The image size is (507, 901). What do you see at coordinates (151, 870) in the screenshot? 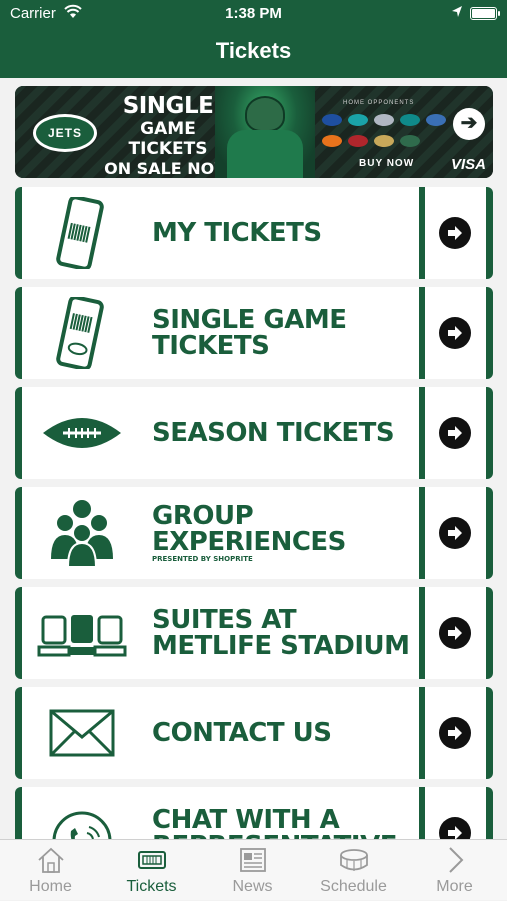
I see `tab-tickets: Tickets` at bounding box center [151, 870].